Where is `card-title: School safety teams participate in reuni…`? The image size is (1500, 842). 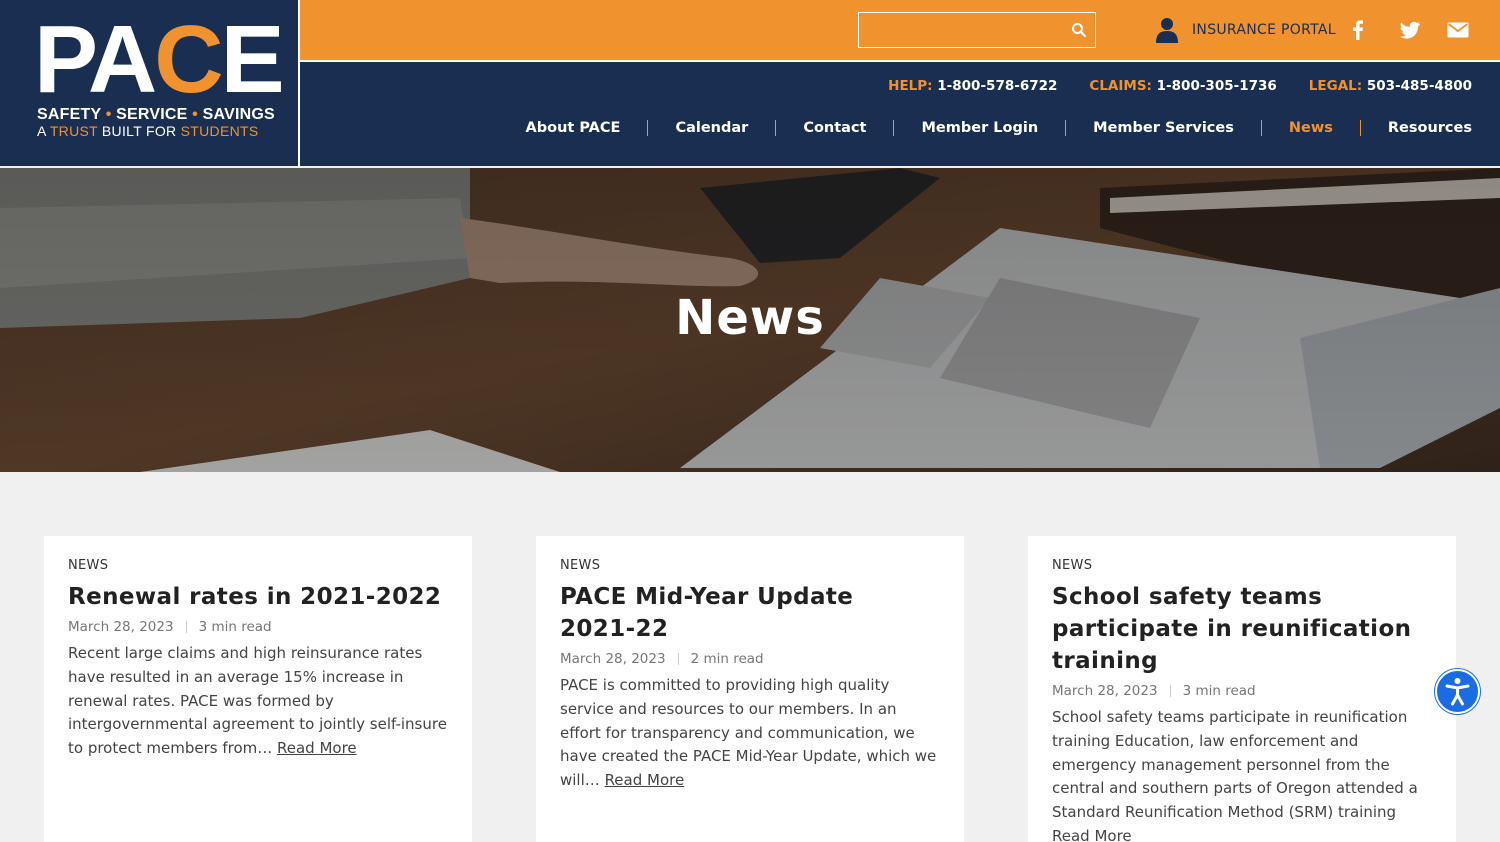
card-title: School safety teams participate in reuni… is located at coordinates (1242, 629).